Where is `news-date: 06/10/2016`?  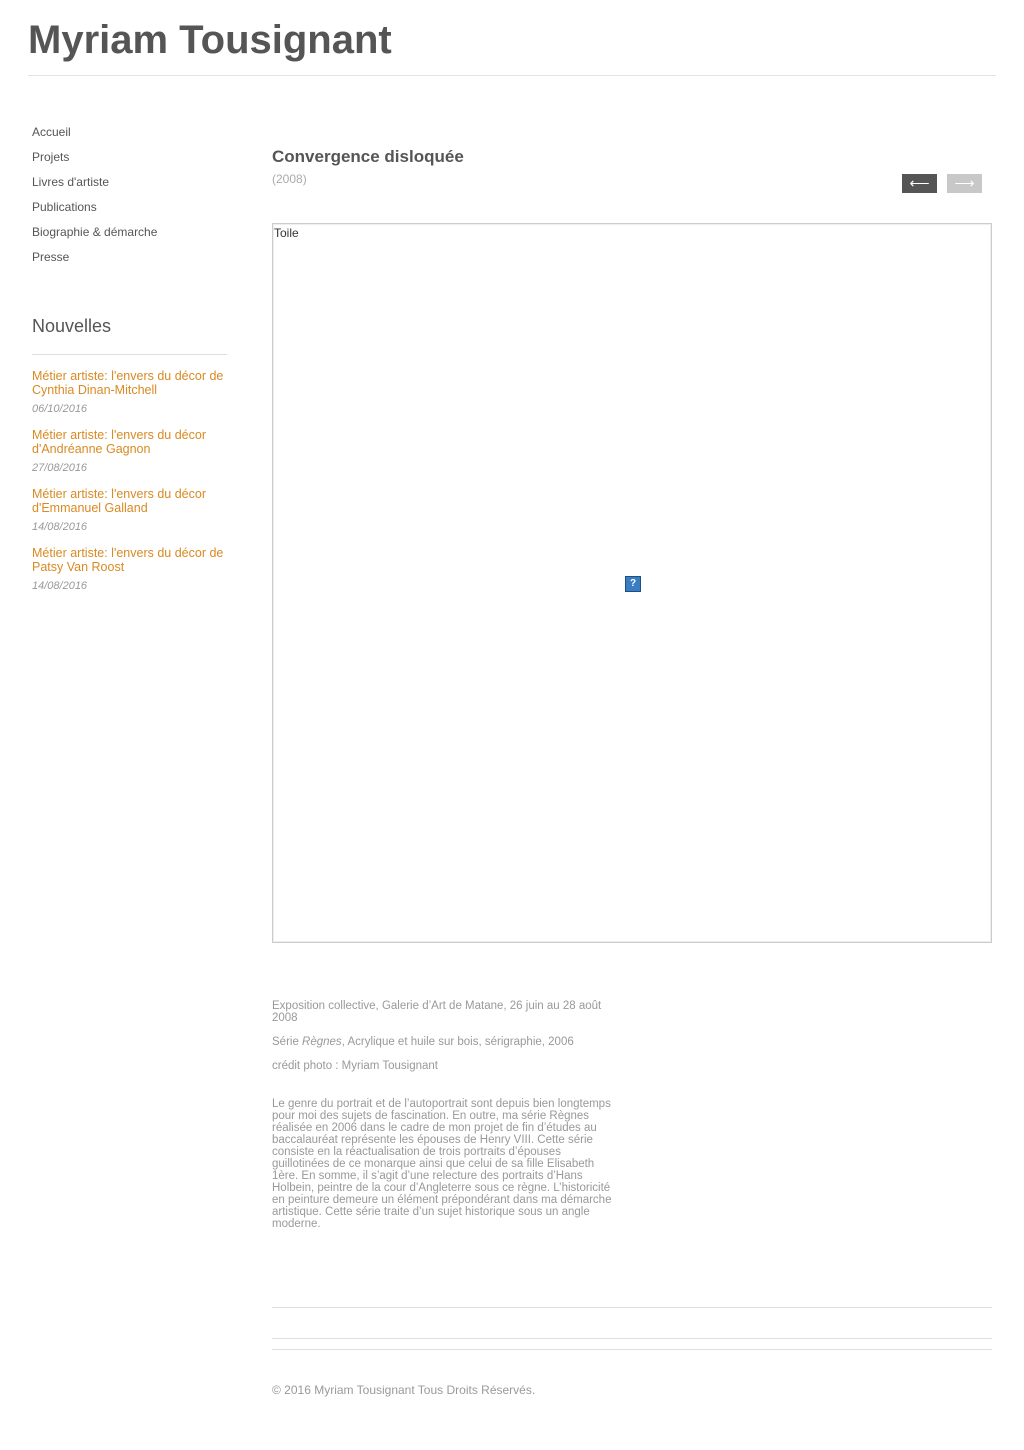
news-date: 06/10/2016 is located at coordinates (60, 409).